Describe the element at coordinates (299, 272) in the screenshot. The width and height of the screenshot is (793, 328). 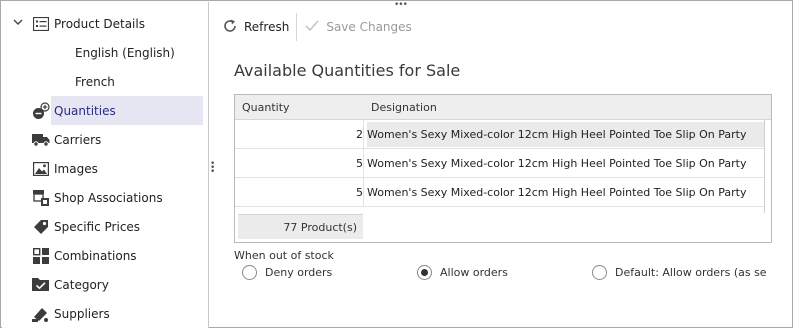
I see `radio-label: Deny orders` at that location.